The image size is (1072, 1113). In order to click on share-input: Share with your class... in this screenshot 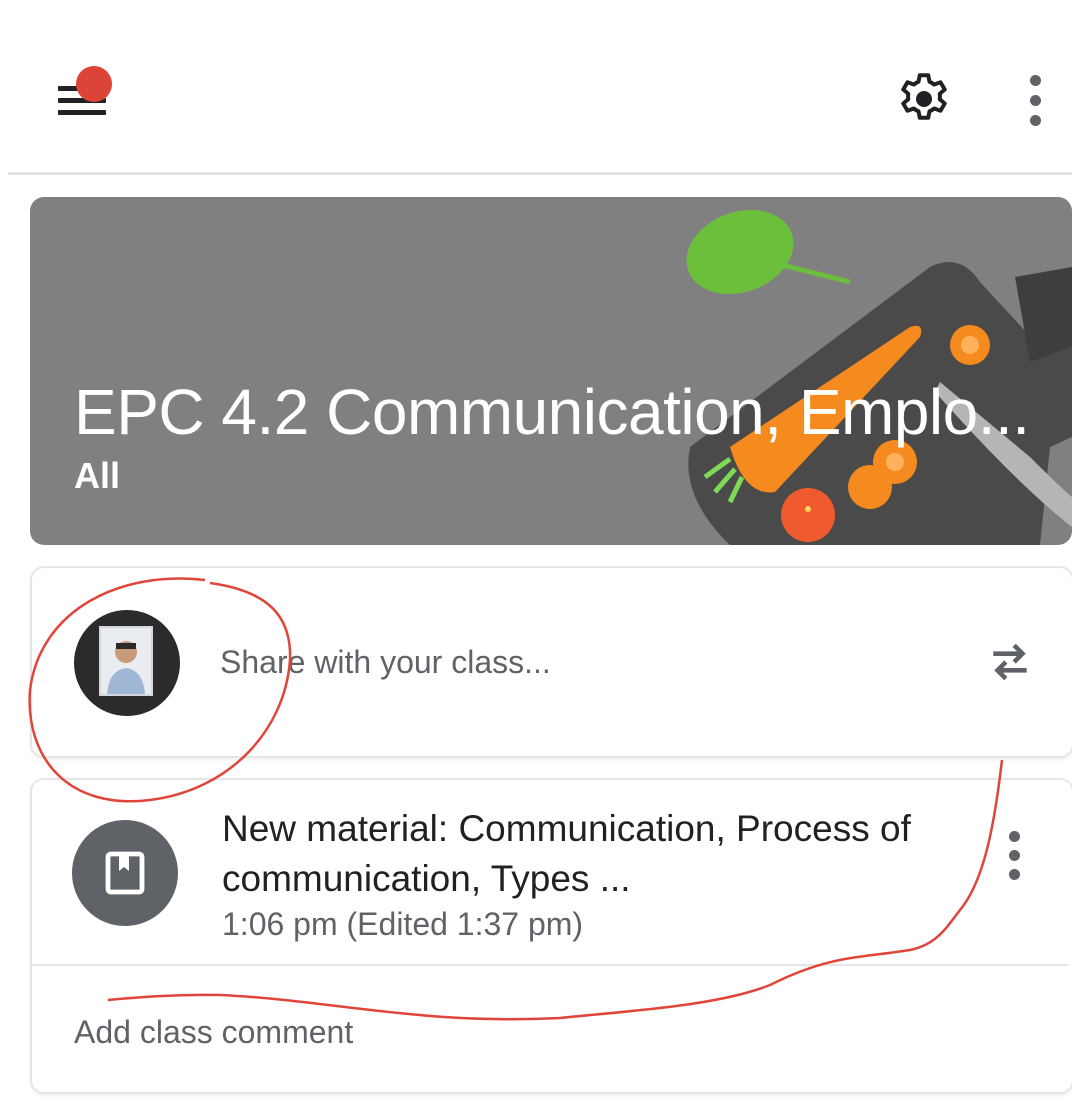, I will do `click(385, 662)`.